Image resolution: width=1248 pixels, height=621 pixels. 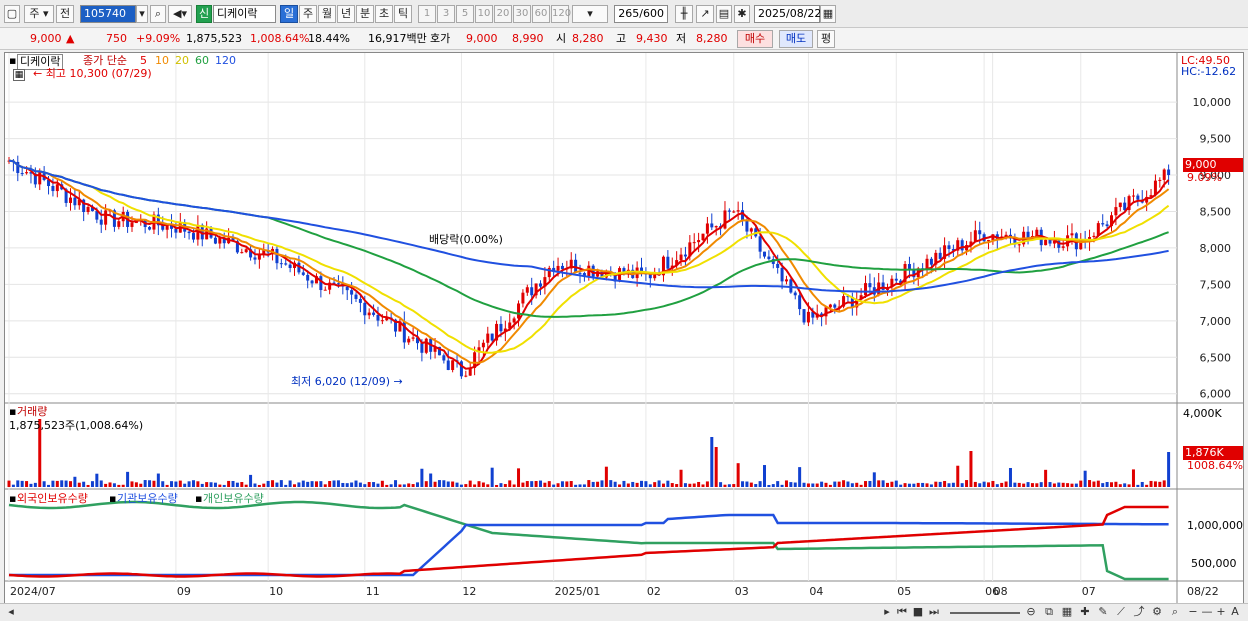 What do you see at coordinates (1139, 612) in the screenshot?
I see `chart-line-icon: ⤴` at bounding box center [1139, 612].